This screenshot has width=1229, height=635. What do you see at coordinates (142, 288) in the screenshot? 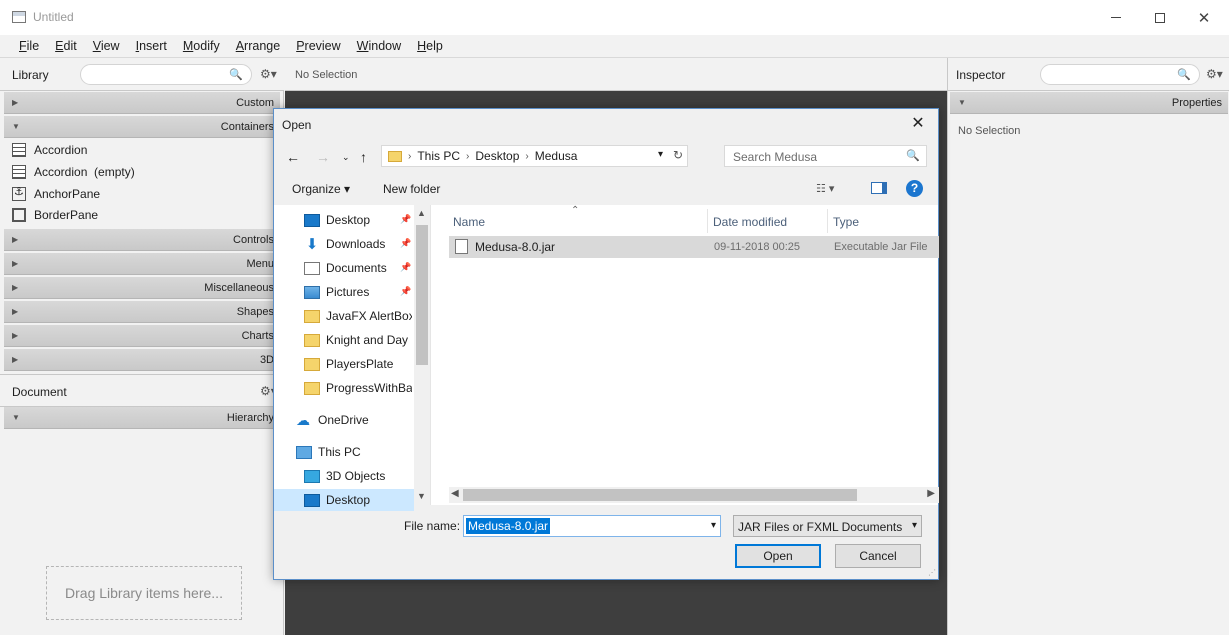
I see `library-section-miscellaneous: ▶ Miscellaneous` at bounding box center [142, 288].